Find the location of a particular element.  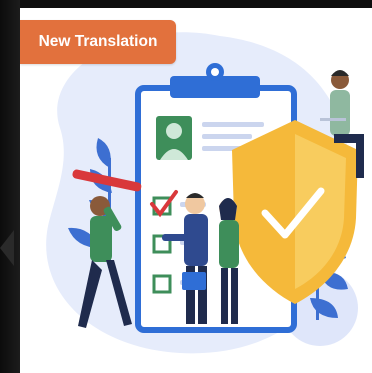

left-page-shadow is located at coordinates (10, 186).